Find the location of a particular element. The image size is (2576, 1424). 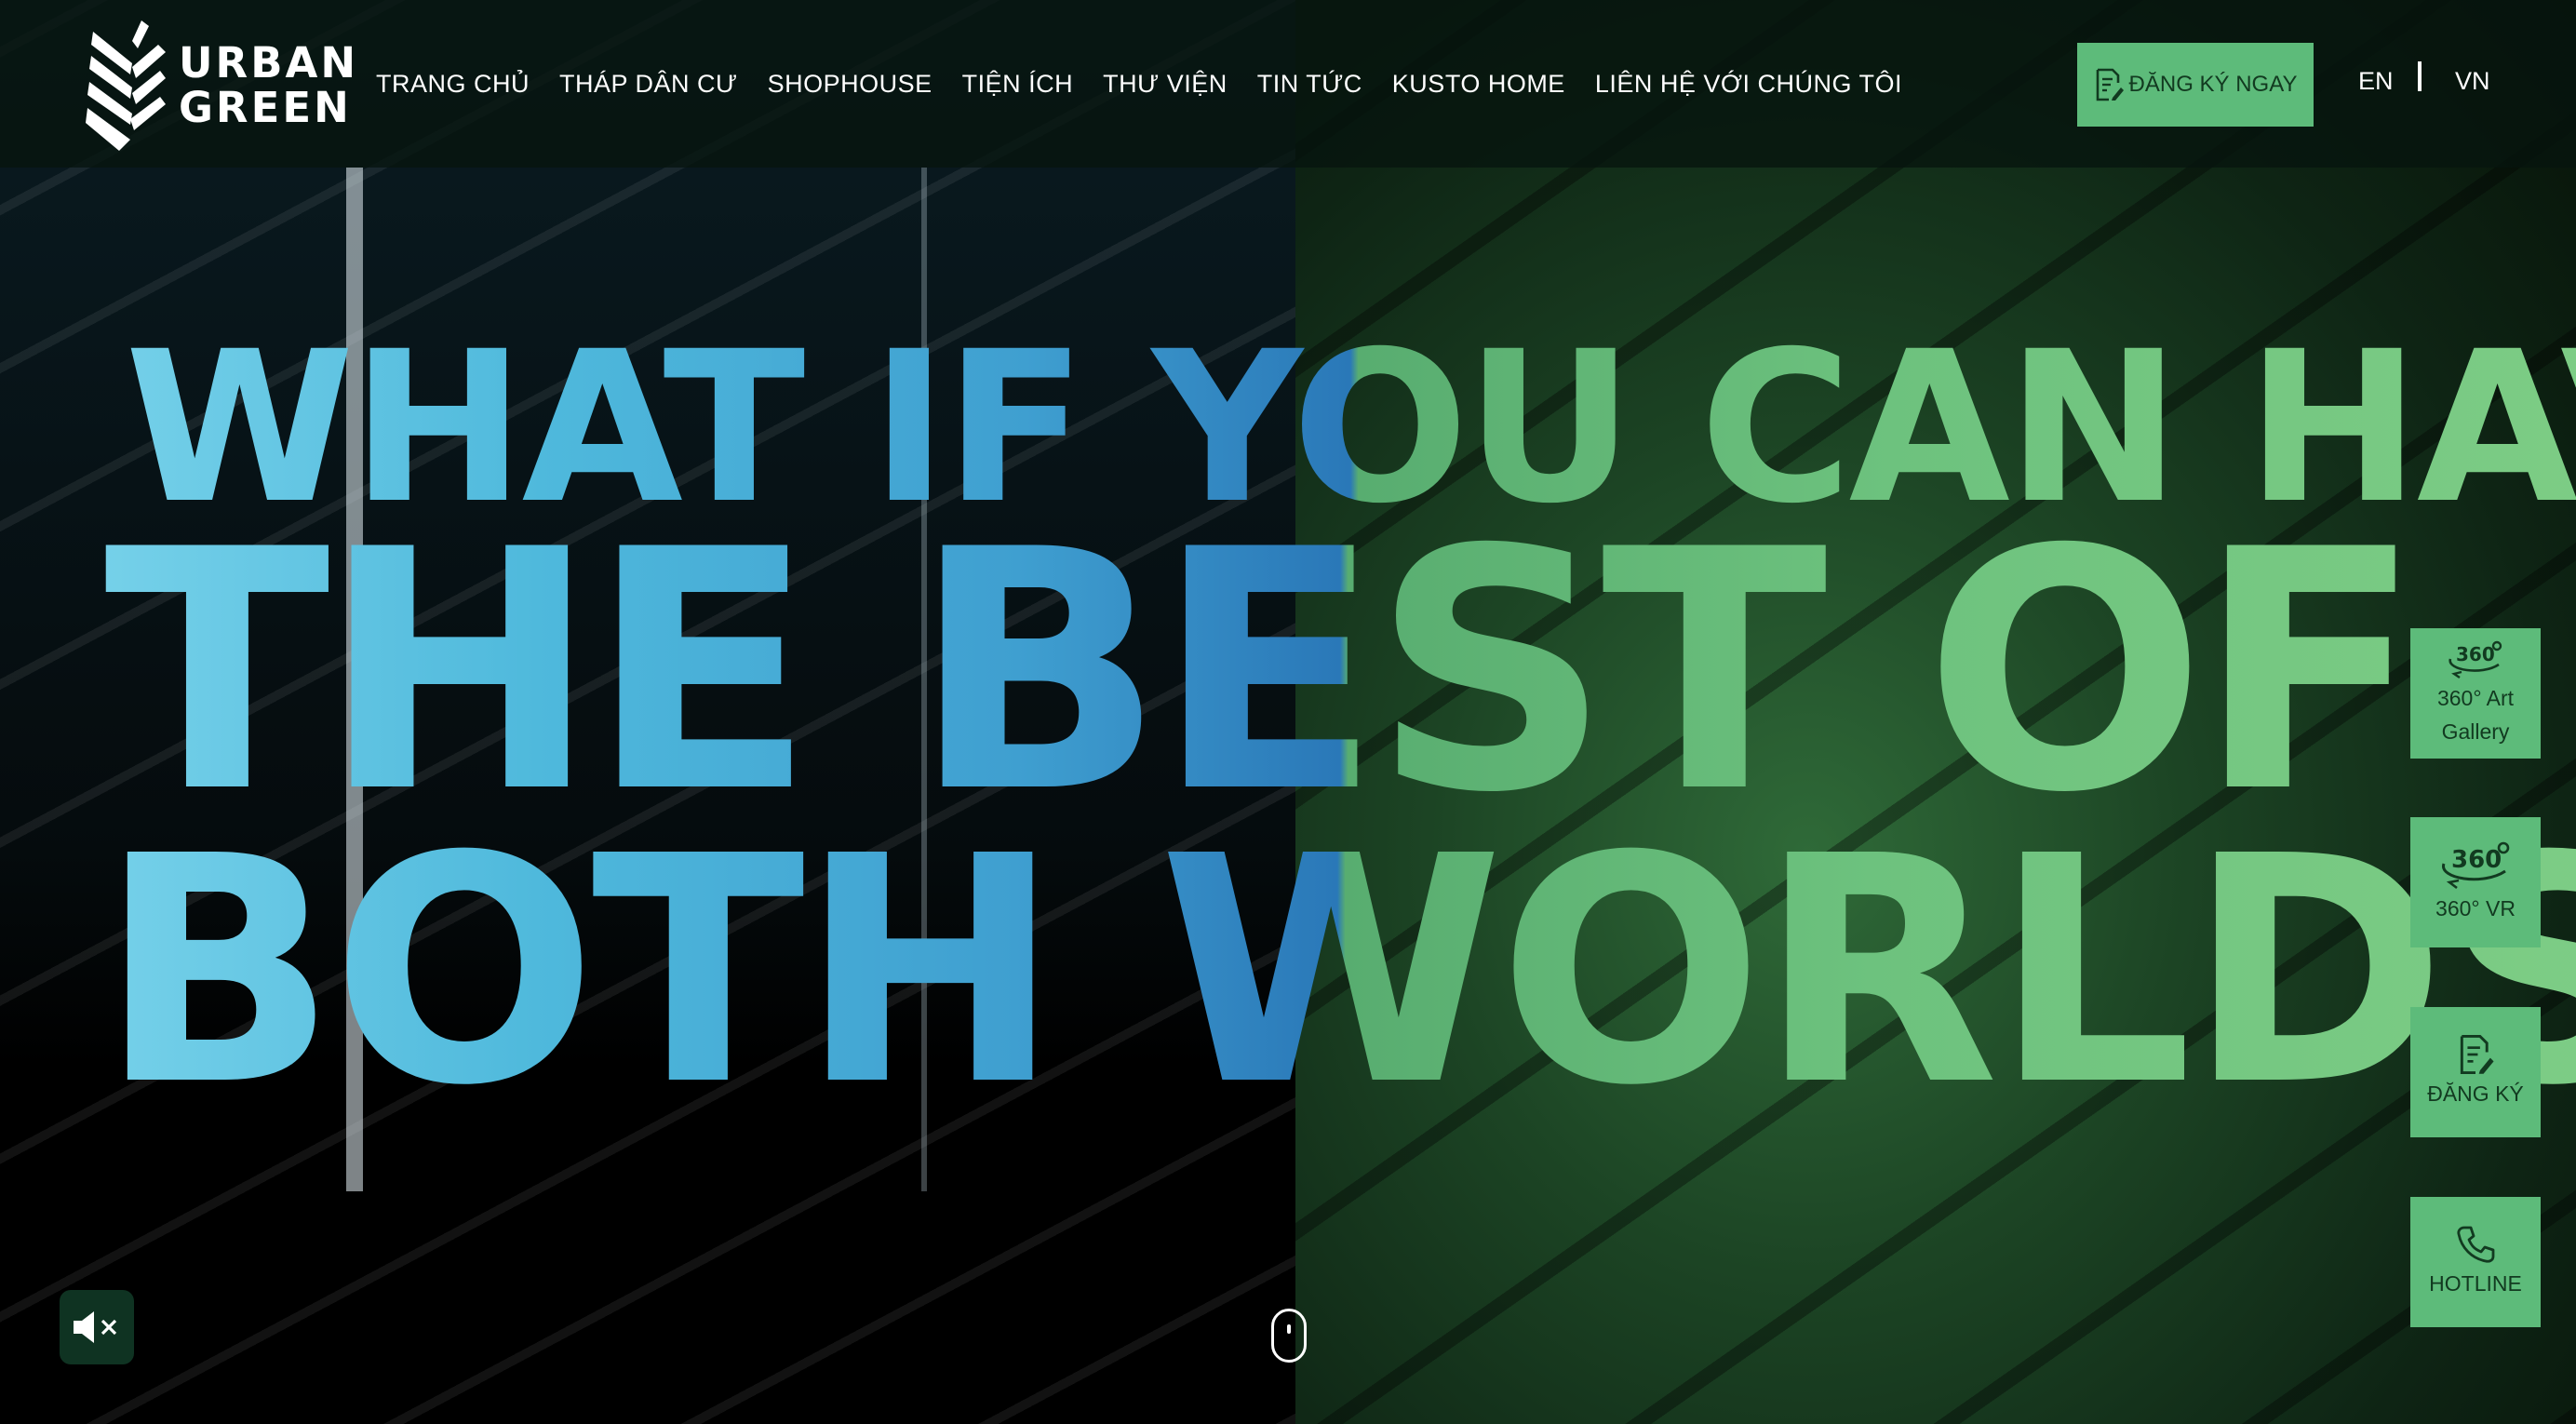

language-divider is located at coordinates (2420, 76).